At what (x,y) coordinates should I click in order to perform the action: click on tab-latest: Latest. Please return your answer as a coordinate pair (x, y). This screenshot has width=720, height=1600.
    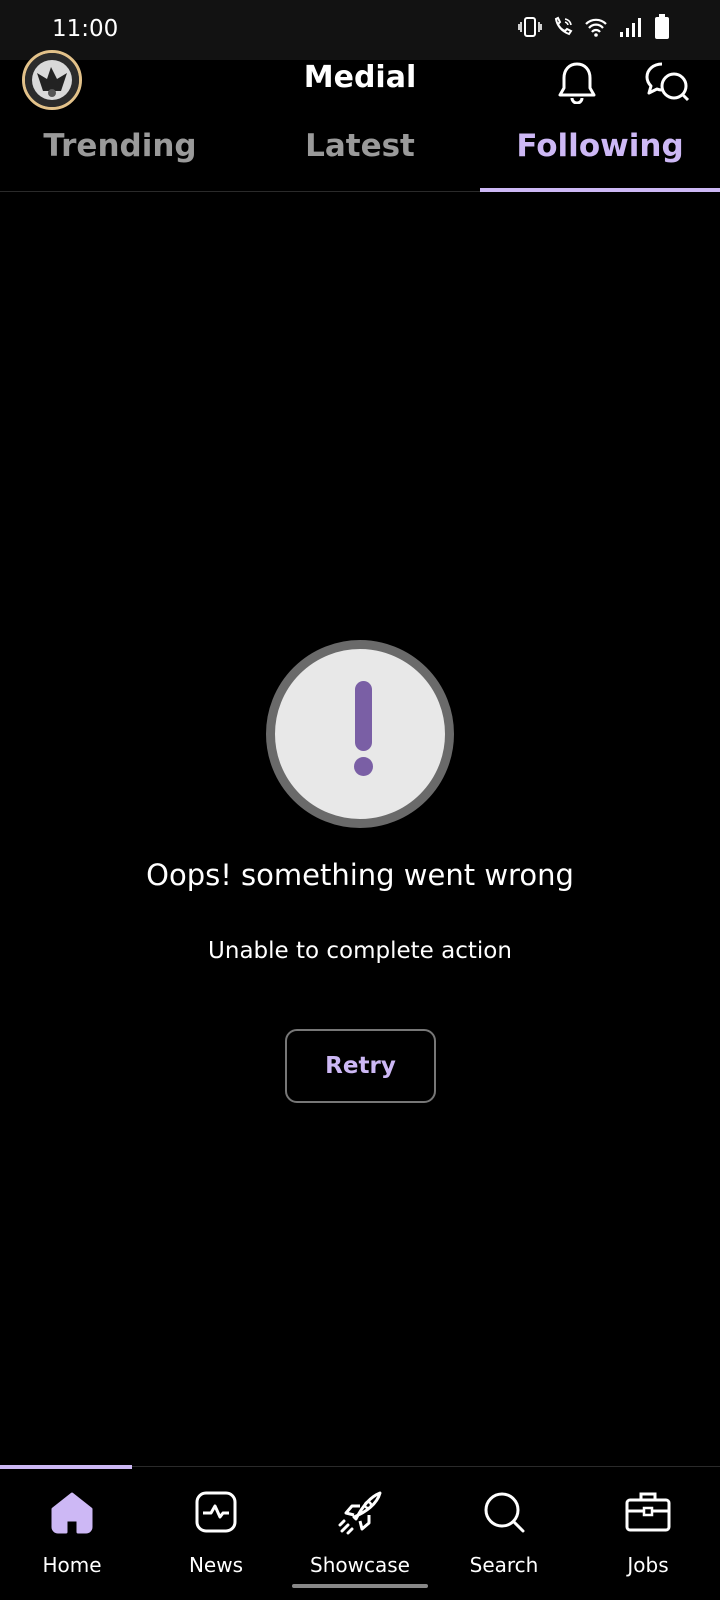
    Looking at the image, I should click on (360, 158).